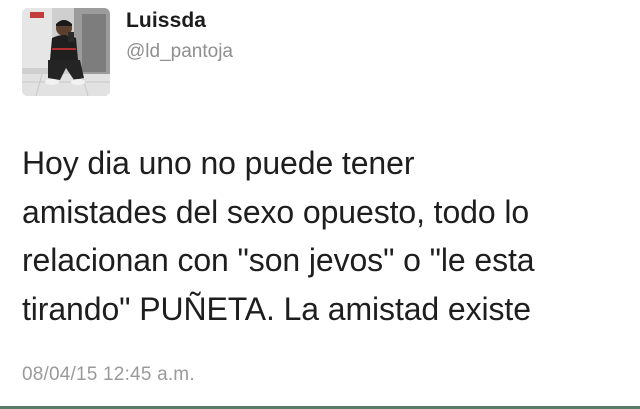 The width and height of the screenshot is (640, 409). I want to click on tweet-timestamp: 08/04/15 12:45 a.m., so click(108, 375).